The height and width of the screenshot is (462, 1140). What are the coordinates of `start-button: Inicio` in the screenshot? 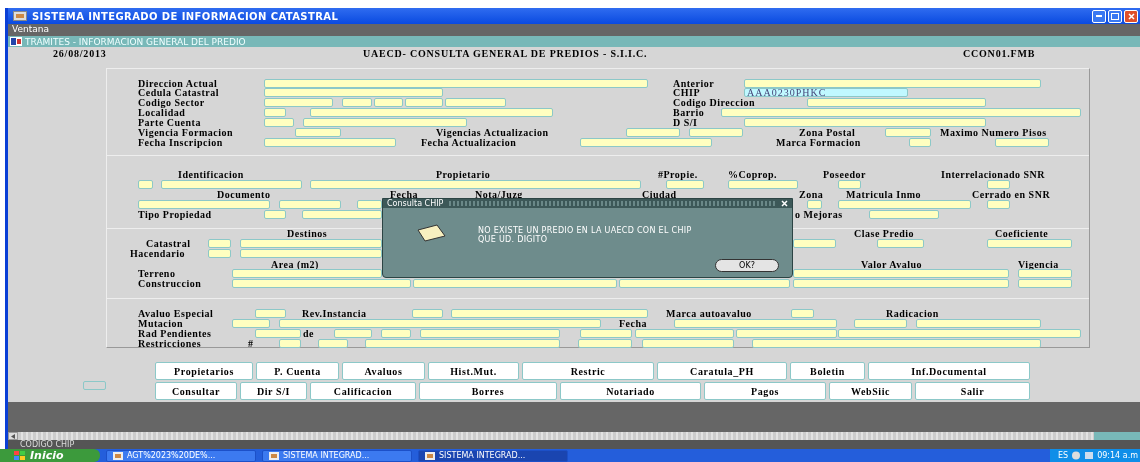 It's located at (50, 455).